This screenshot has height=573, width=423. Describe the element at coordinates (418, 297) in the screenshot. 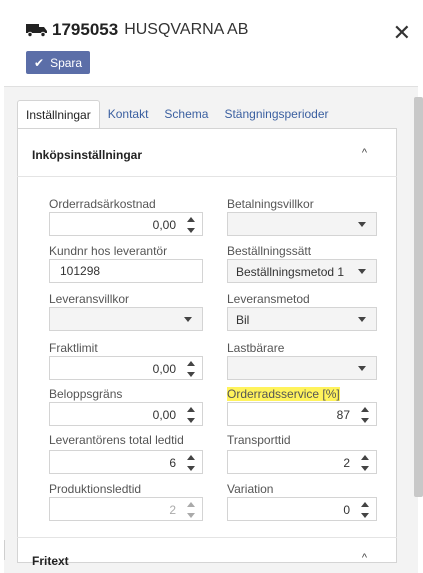

I see `scrollbar` at that location.